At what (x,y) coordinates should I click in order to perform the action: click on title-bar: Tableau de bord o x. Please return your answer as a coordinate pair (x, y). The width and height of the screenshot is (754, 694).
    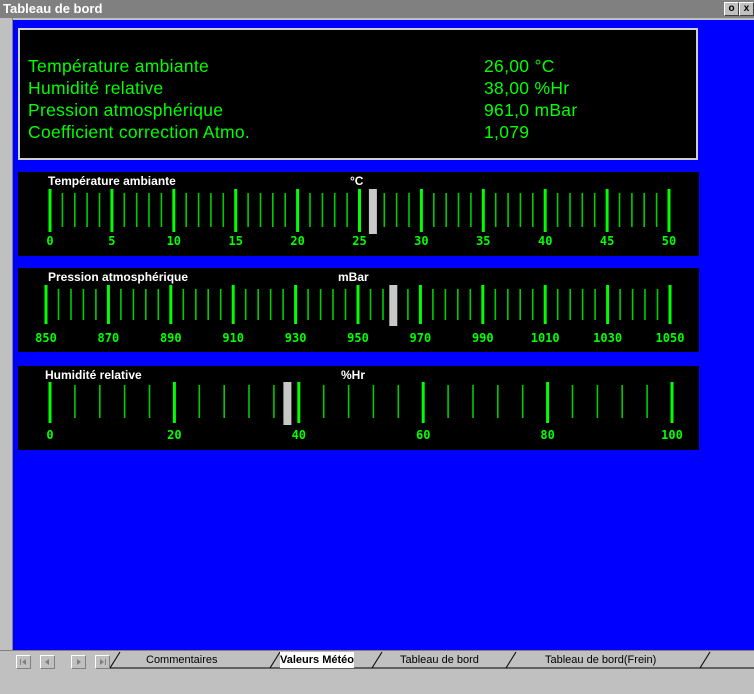
    Looking at the image, I should click on (377, 9).